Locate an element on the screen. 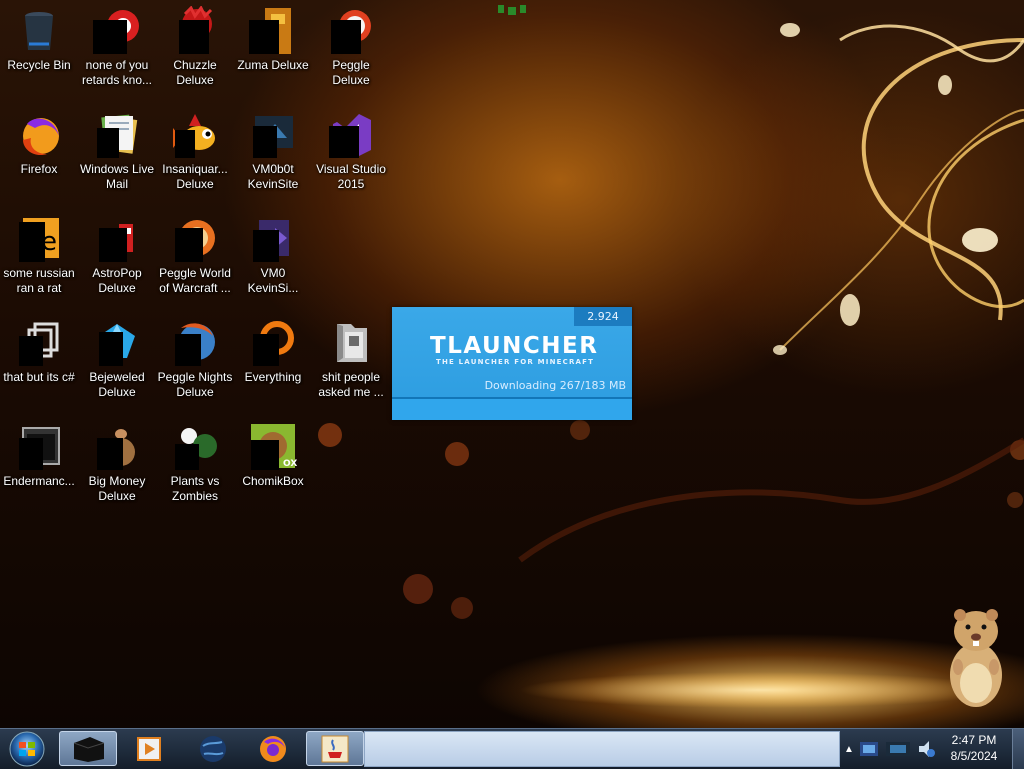  tlauncher-download-status: Downloading 267/183 MB is located at coordinates (555, 385).